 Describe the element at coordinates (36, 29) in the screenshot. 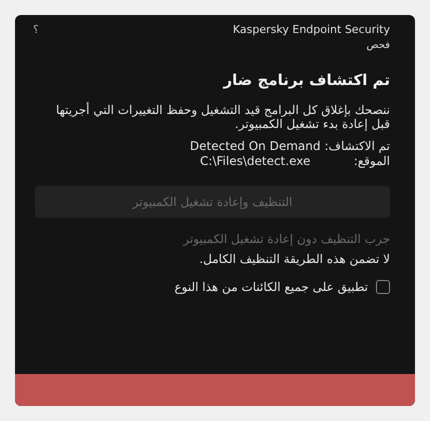

I see `help-button: ؟` at that location.